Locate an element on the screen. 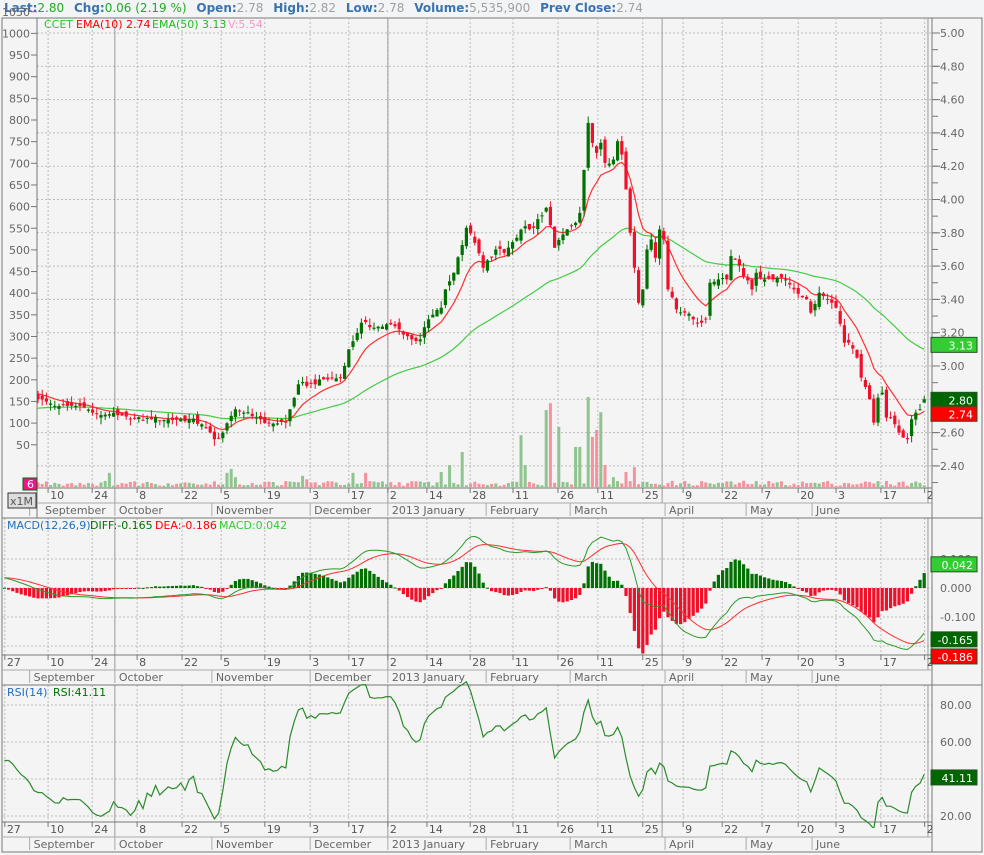 Image resolution: width=984 pixels, height=855 pixels. month-label: April is located at coordinates (681, 677).